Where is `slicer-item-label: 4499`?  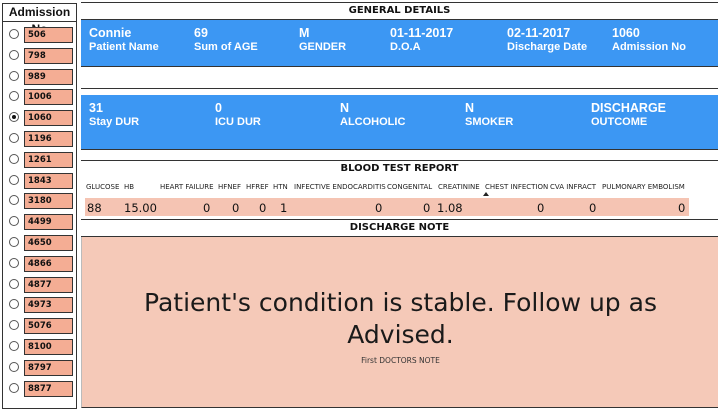 slicer-item-label: 4499 is located at coordinates (48, 222).